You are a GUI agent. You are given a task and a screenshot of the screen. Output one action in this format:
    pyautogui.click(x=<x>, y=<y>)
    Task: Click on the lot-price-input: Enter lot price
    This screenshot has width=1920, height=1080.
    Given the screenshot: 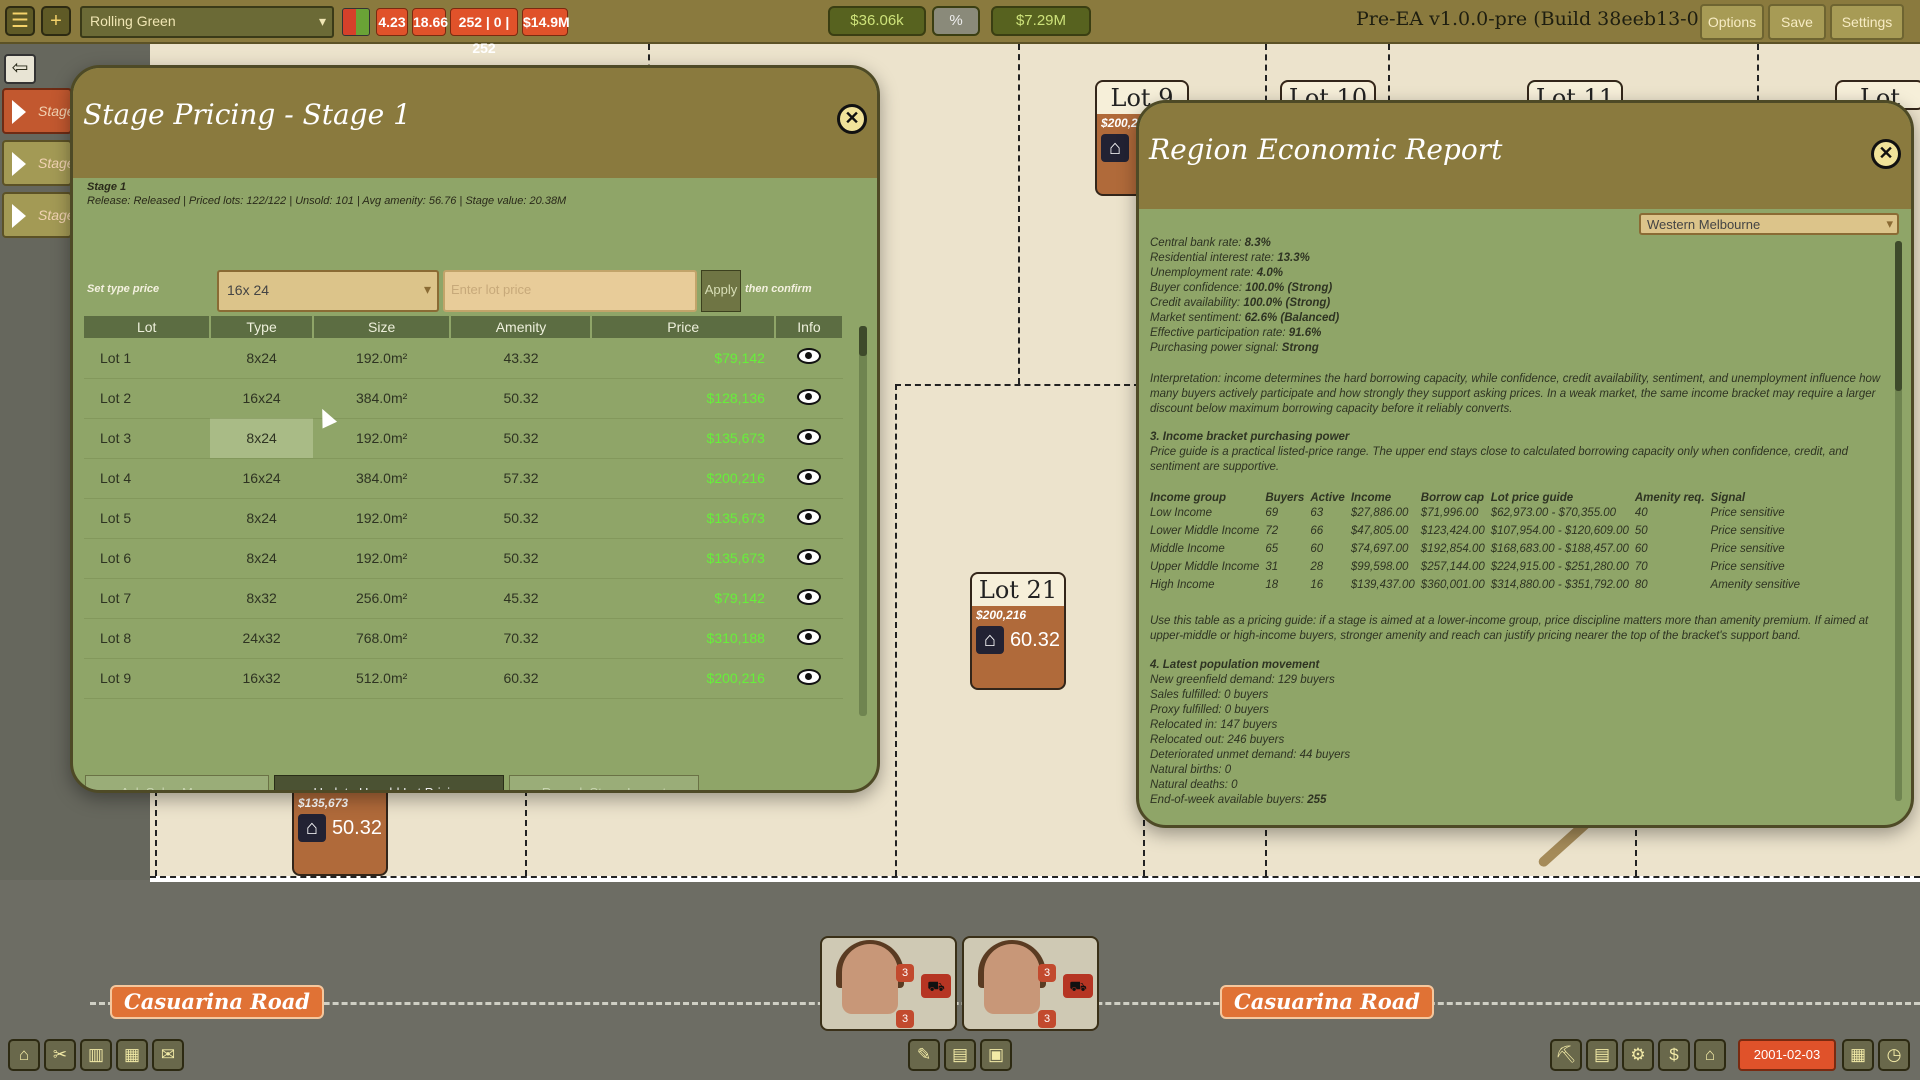 What is the action you would take?
    pyautogui.click(x=570, y=291)
    